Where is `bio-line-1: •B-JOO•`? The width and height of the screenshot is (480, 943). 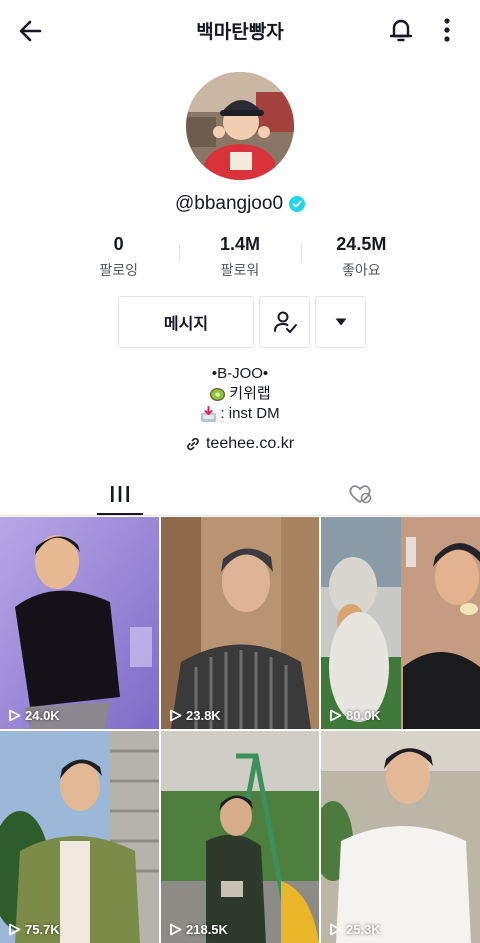 bio-line-1: •B-JOO• is located at coordinates (240, 373).